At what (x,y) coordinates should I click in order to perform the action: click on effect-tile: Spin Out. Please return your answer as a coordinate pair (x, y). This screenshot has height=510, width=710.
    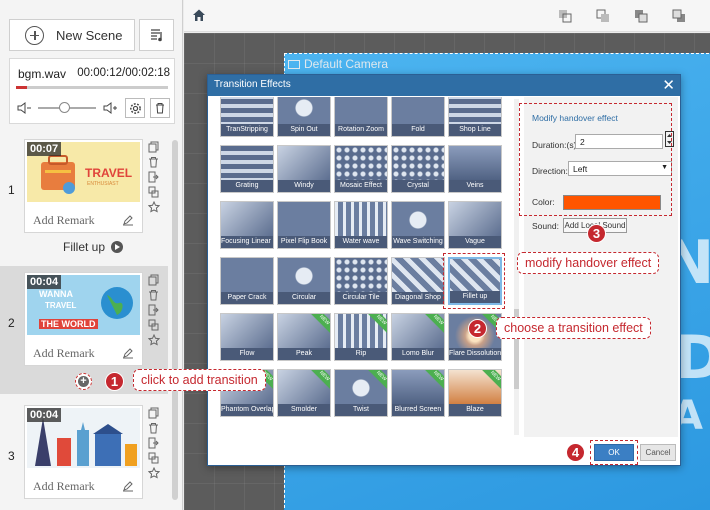
    Looking at the image, I should click on (304, 117).